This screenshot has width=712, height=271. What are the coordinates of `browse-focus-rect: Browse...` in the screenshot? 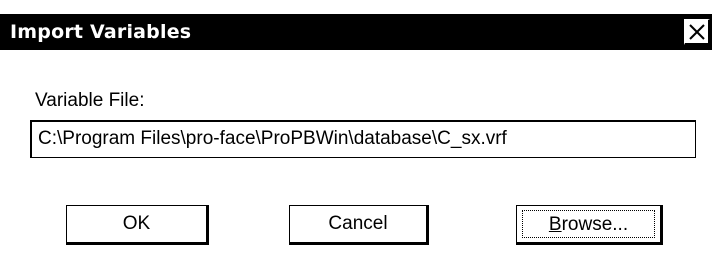 It's located at (588, 224).